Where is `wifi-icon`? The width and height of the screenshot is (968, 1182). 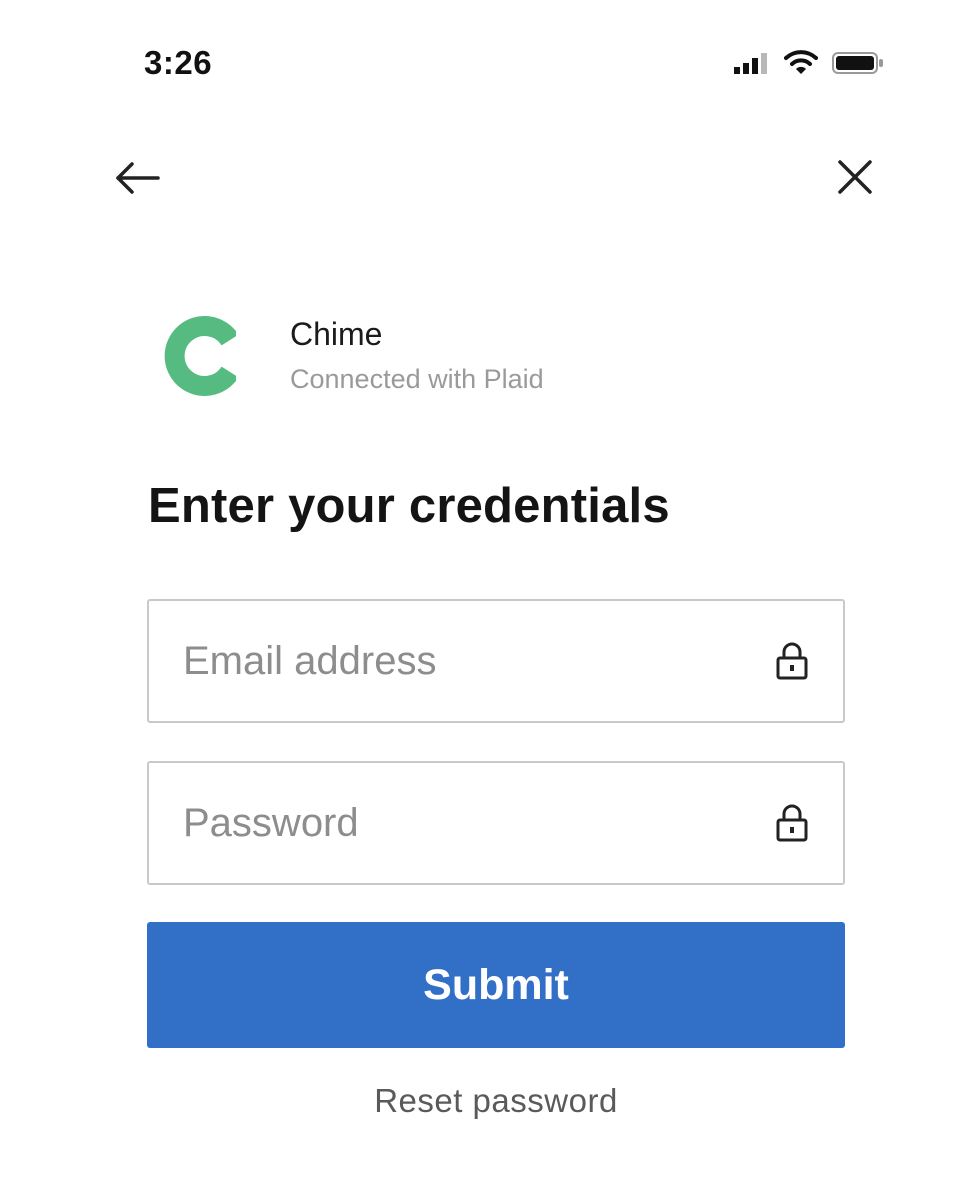 wifi-icon is located at coordinates (801, 62).